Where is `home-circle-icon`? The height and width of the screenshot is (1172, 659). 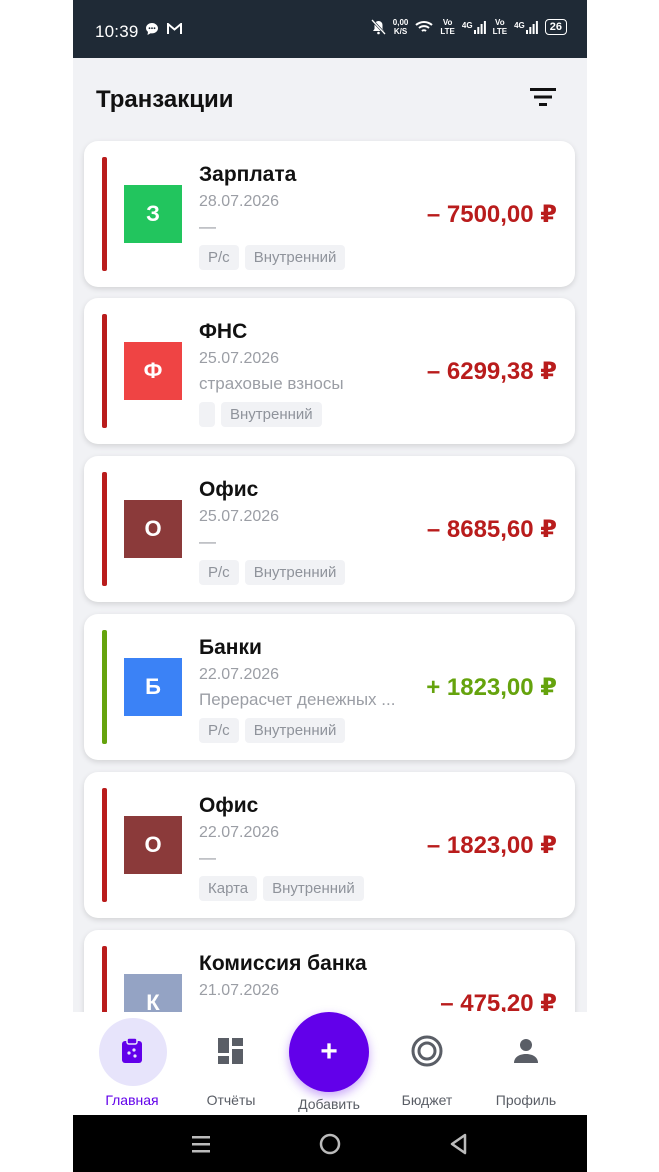 home-circle-icon is located at coordinates (330, 1144).